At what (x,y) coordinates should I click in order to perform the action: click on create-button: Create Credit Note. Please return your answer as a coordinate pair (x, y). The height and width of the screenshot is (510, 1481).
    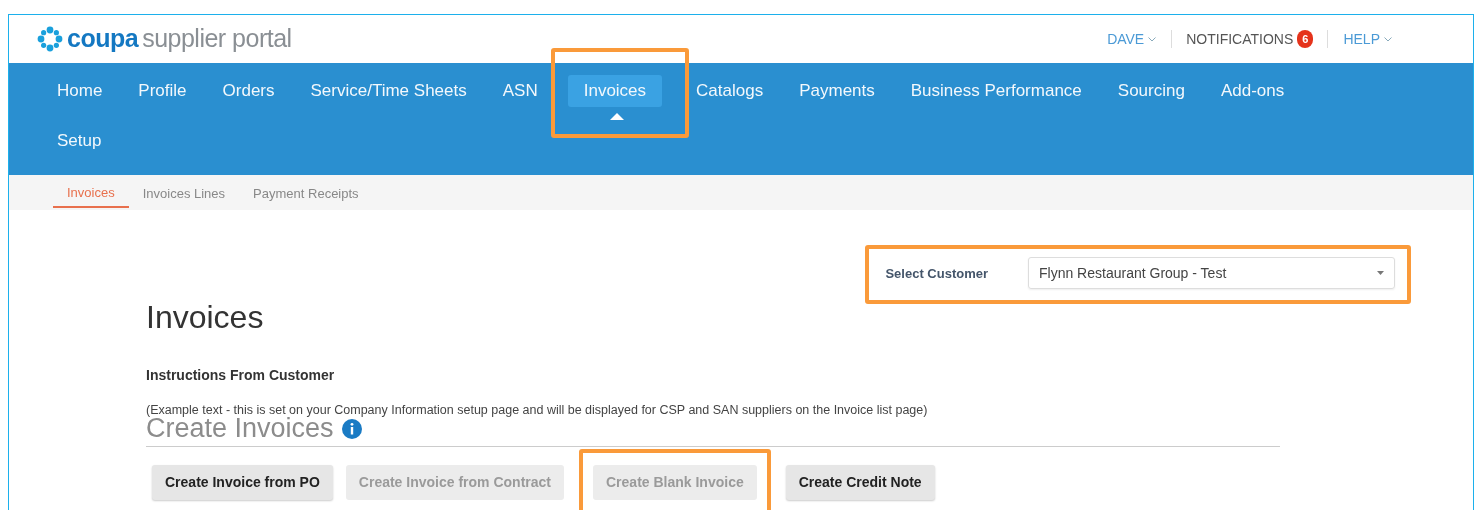
    Looking at the image, I should click on (860, 482).